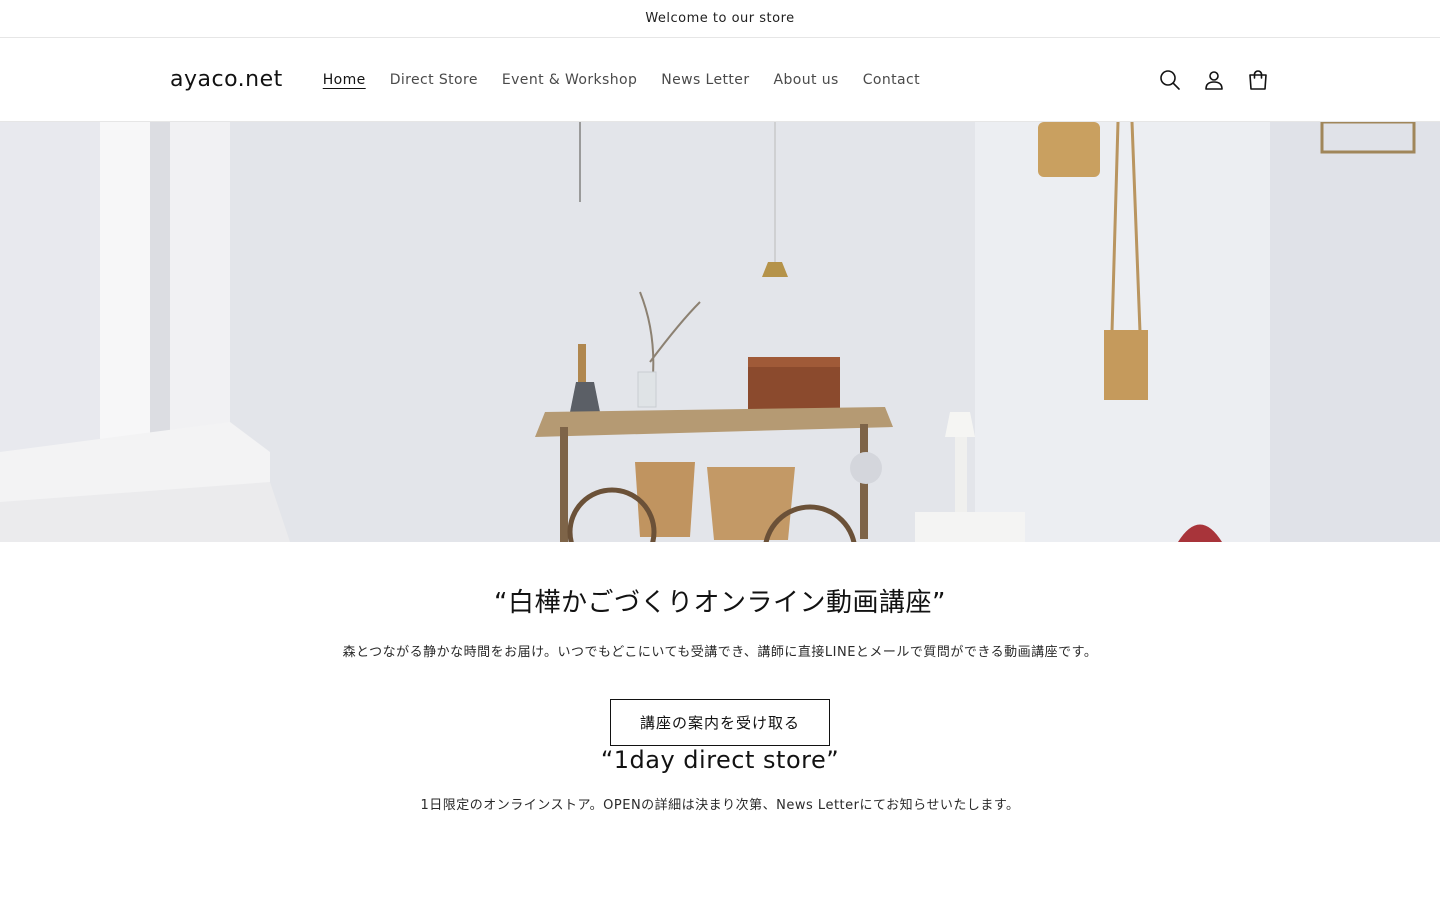  What do you see at coordinates (569, 80) in the screenshot?
I see `nav-link-event-workshop: Event & Workshop` at bounding box center [569, 80].